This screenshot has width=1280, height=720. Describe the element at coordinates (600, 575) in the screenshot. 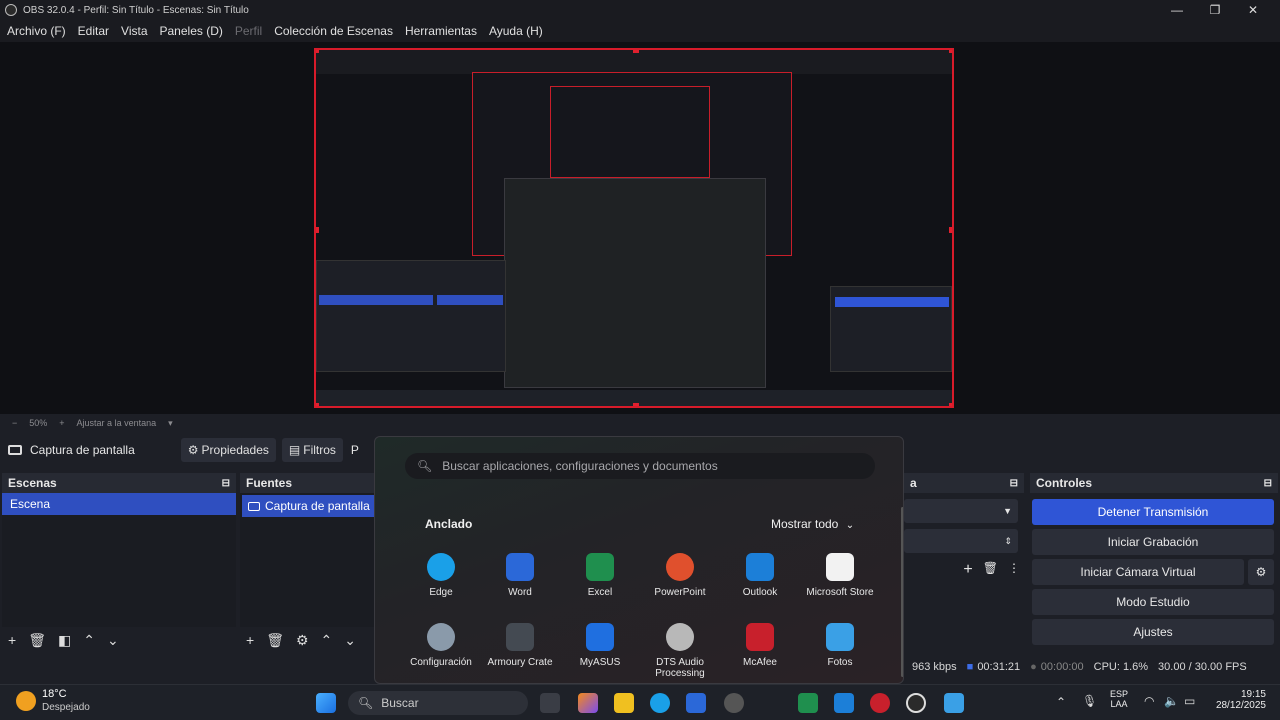

I see `app-excel: Excel` at that location.